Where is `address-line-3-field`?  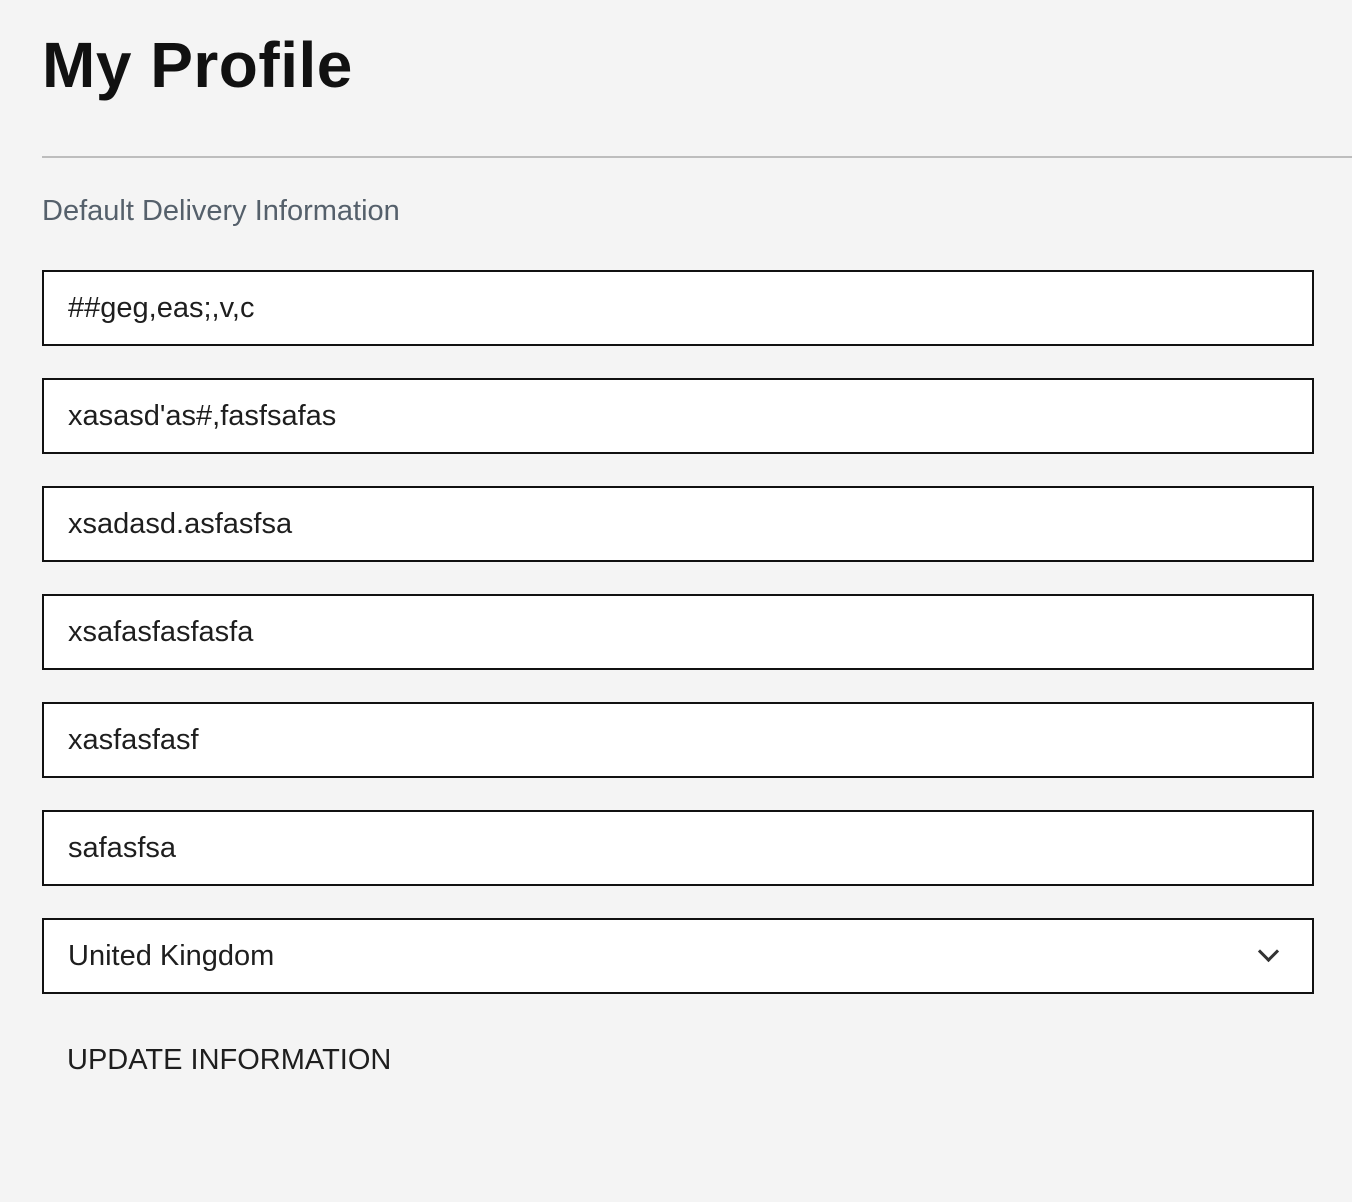 address-line-3-field is located at coordinates (678, 524).